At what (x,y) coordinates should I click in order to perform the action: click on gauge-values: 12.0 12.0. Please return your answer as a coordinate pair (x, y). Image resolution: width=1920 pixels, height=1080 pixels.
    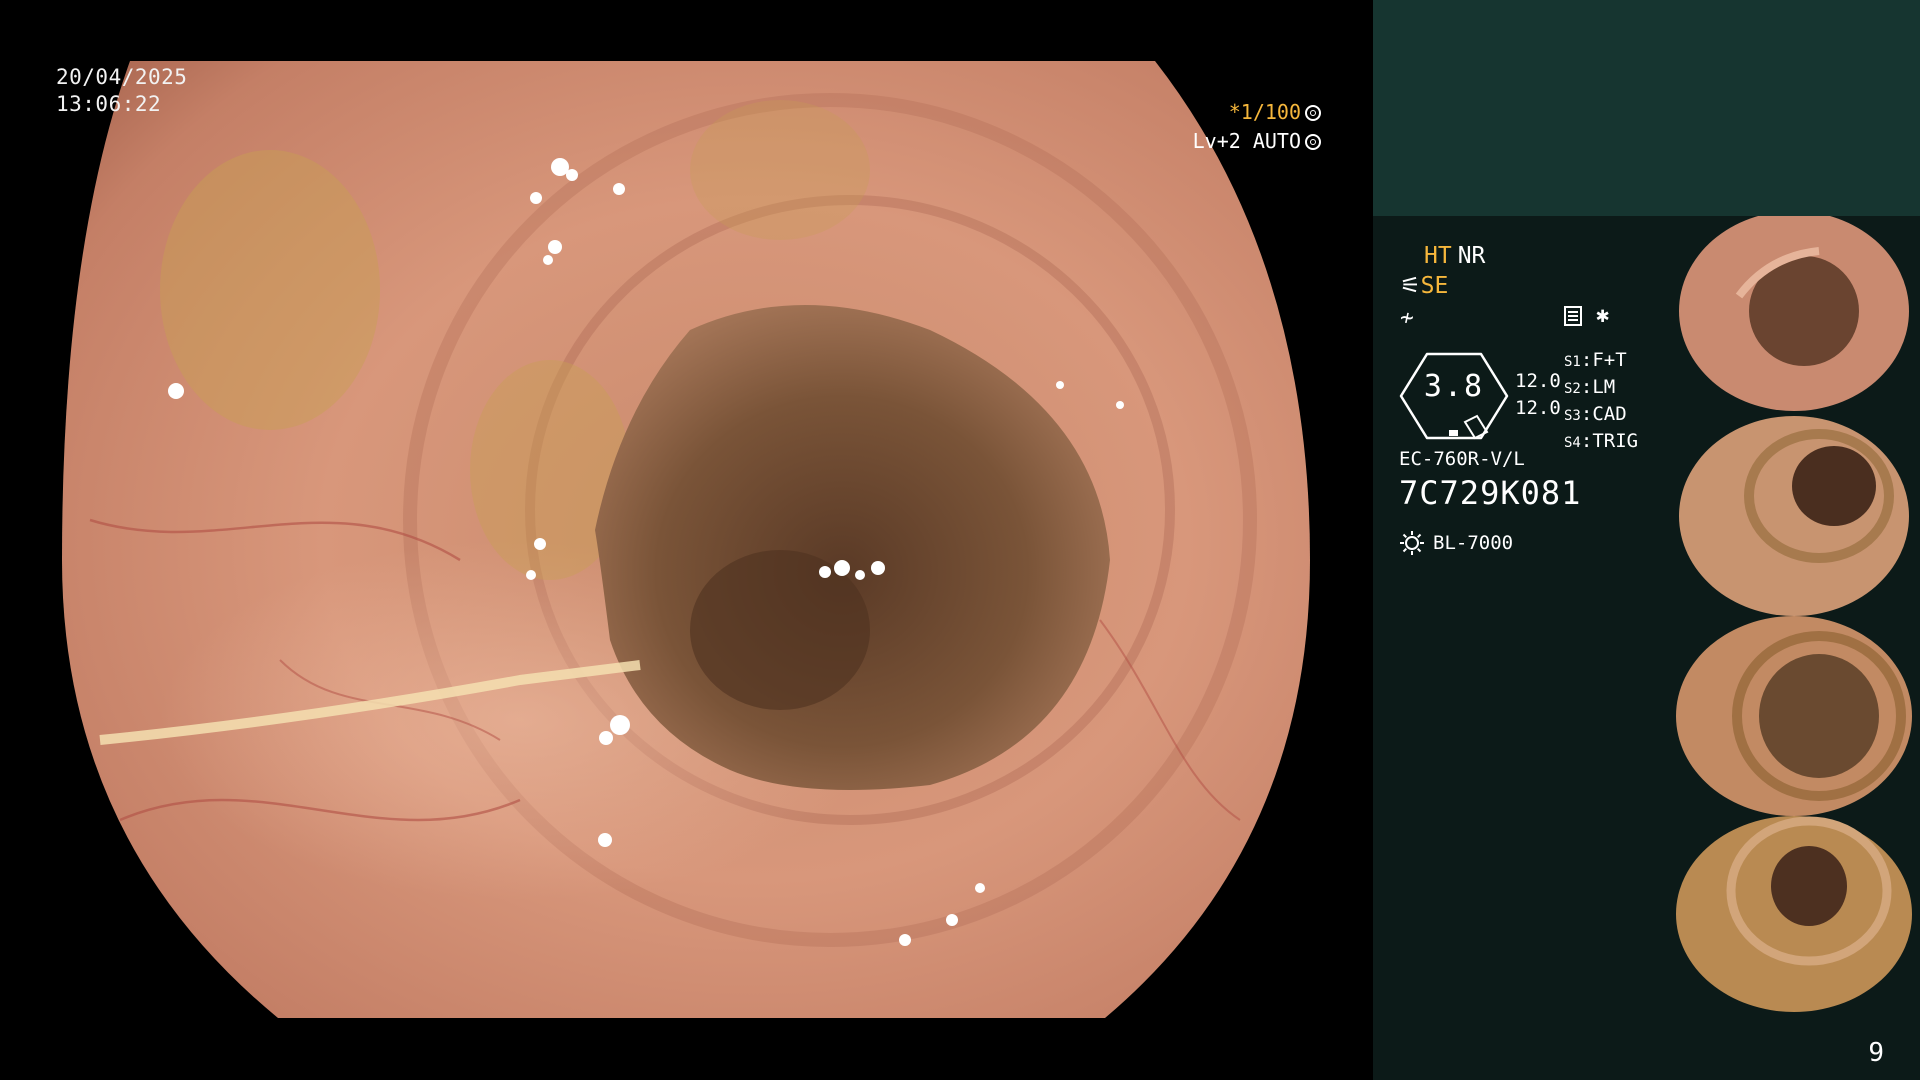
    Looking at the image, I should click on (1538, 395).